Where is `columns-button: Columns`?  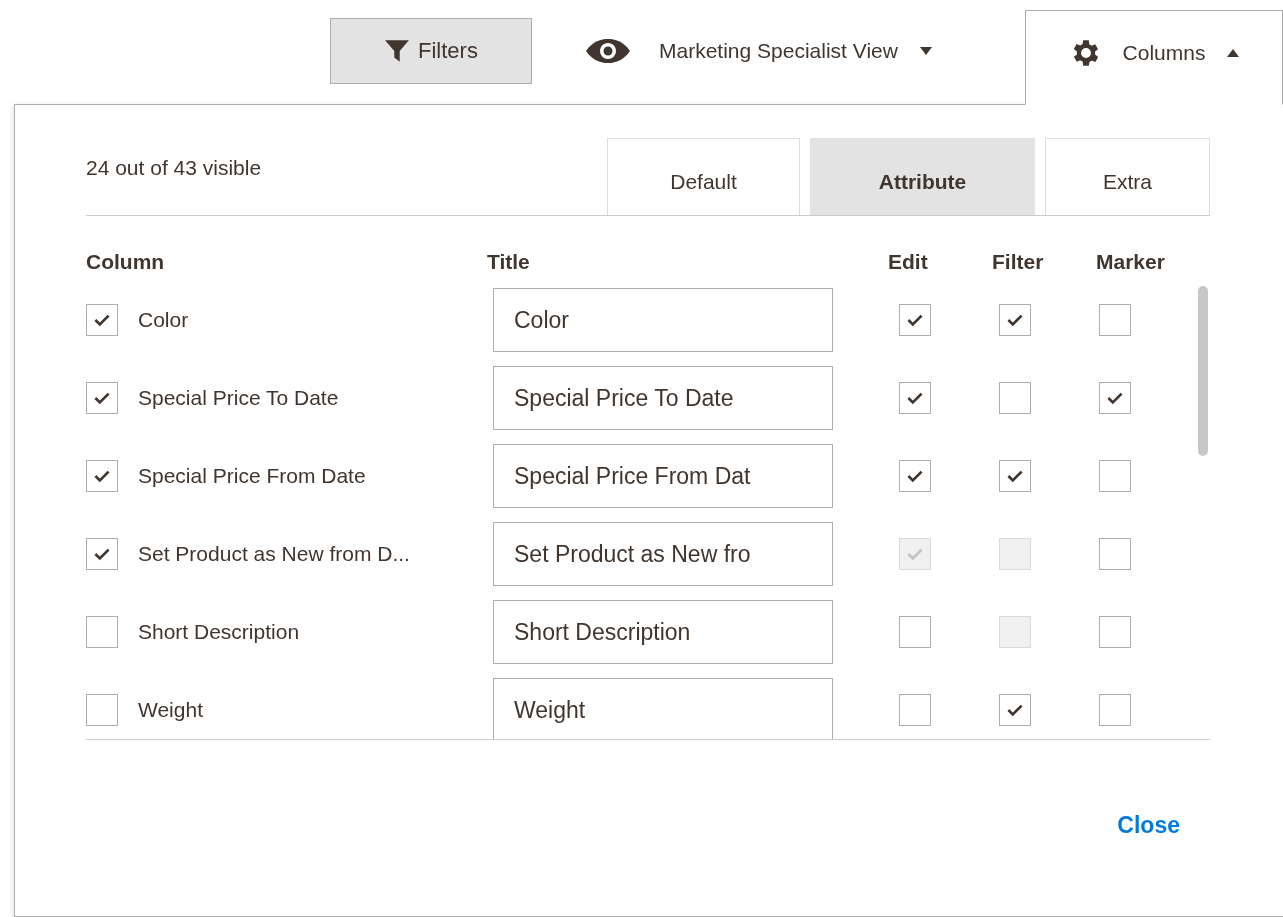
columns-button: Columns is located at coordinates (1154, 57).